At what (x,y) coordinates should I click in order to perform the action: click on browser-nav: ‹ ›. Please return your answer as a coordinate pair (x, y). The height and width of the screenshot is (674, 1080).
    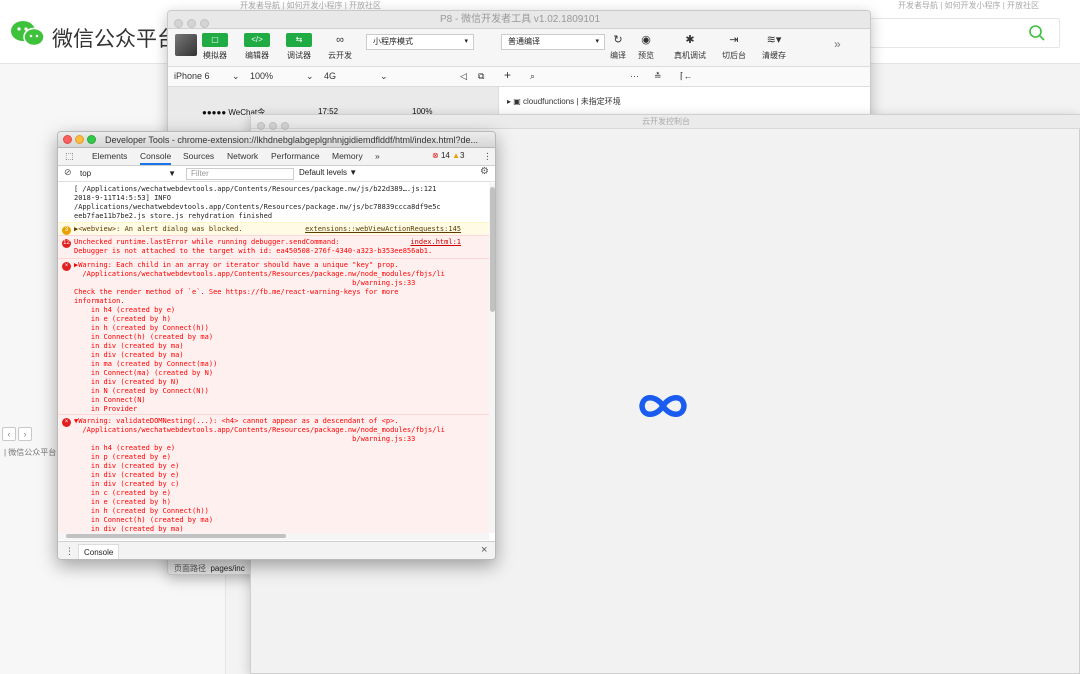
    Looking at the image, I should click on (30, 434).